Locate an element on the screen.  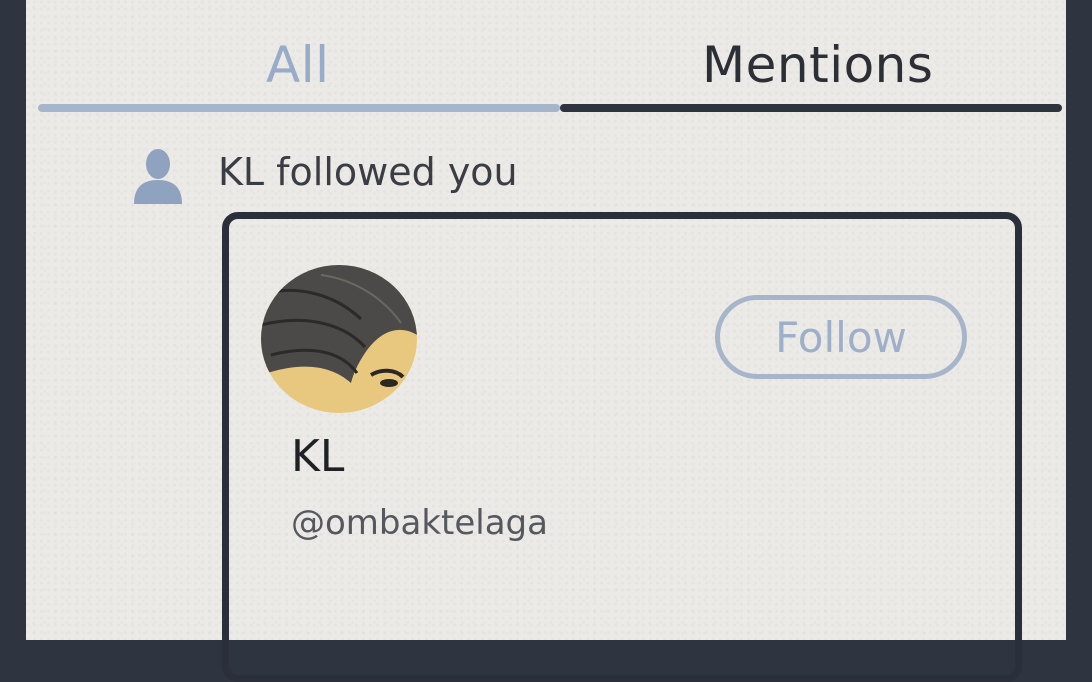
follow-button: Follow is located at coordinates (841, 337).